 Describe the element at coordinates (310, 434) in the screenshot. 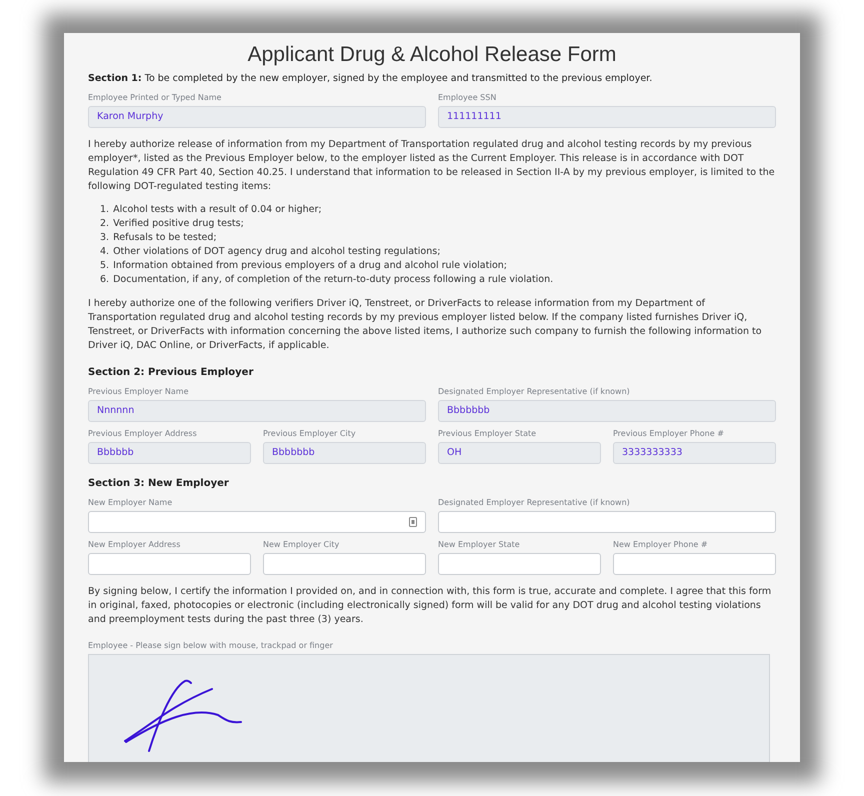

I see `field-label: Previous Employer City` at that location.